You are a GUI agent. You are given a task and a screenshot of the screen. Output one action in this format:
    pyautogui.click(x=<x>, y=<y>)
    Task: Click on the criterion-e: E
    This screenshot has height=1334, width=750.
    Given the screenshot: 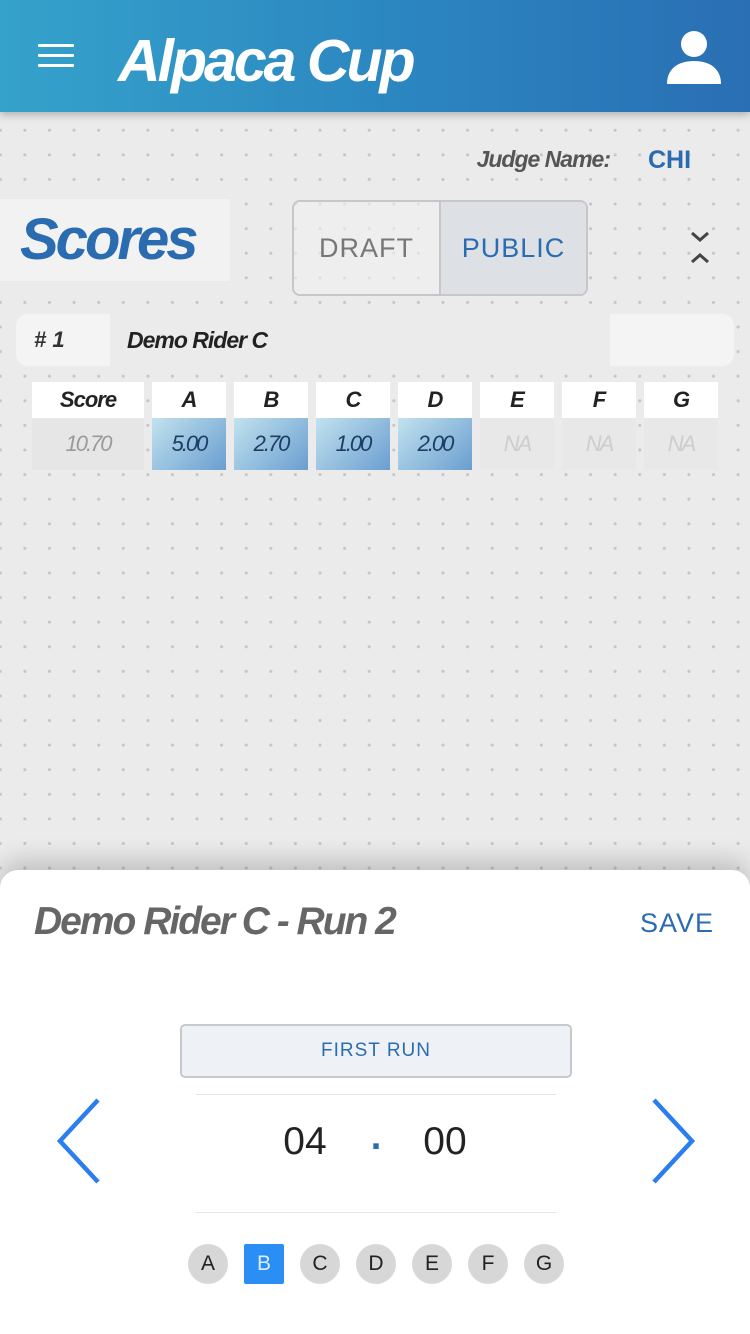 What is the action you would take?
    pyautogui.click(x=432, y=1264)
    